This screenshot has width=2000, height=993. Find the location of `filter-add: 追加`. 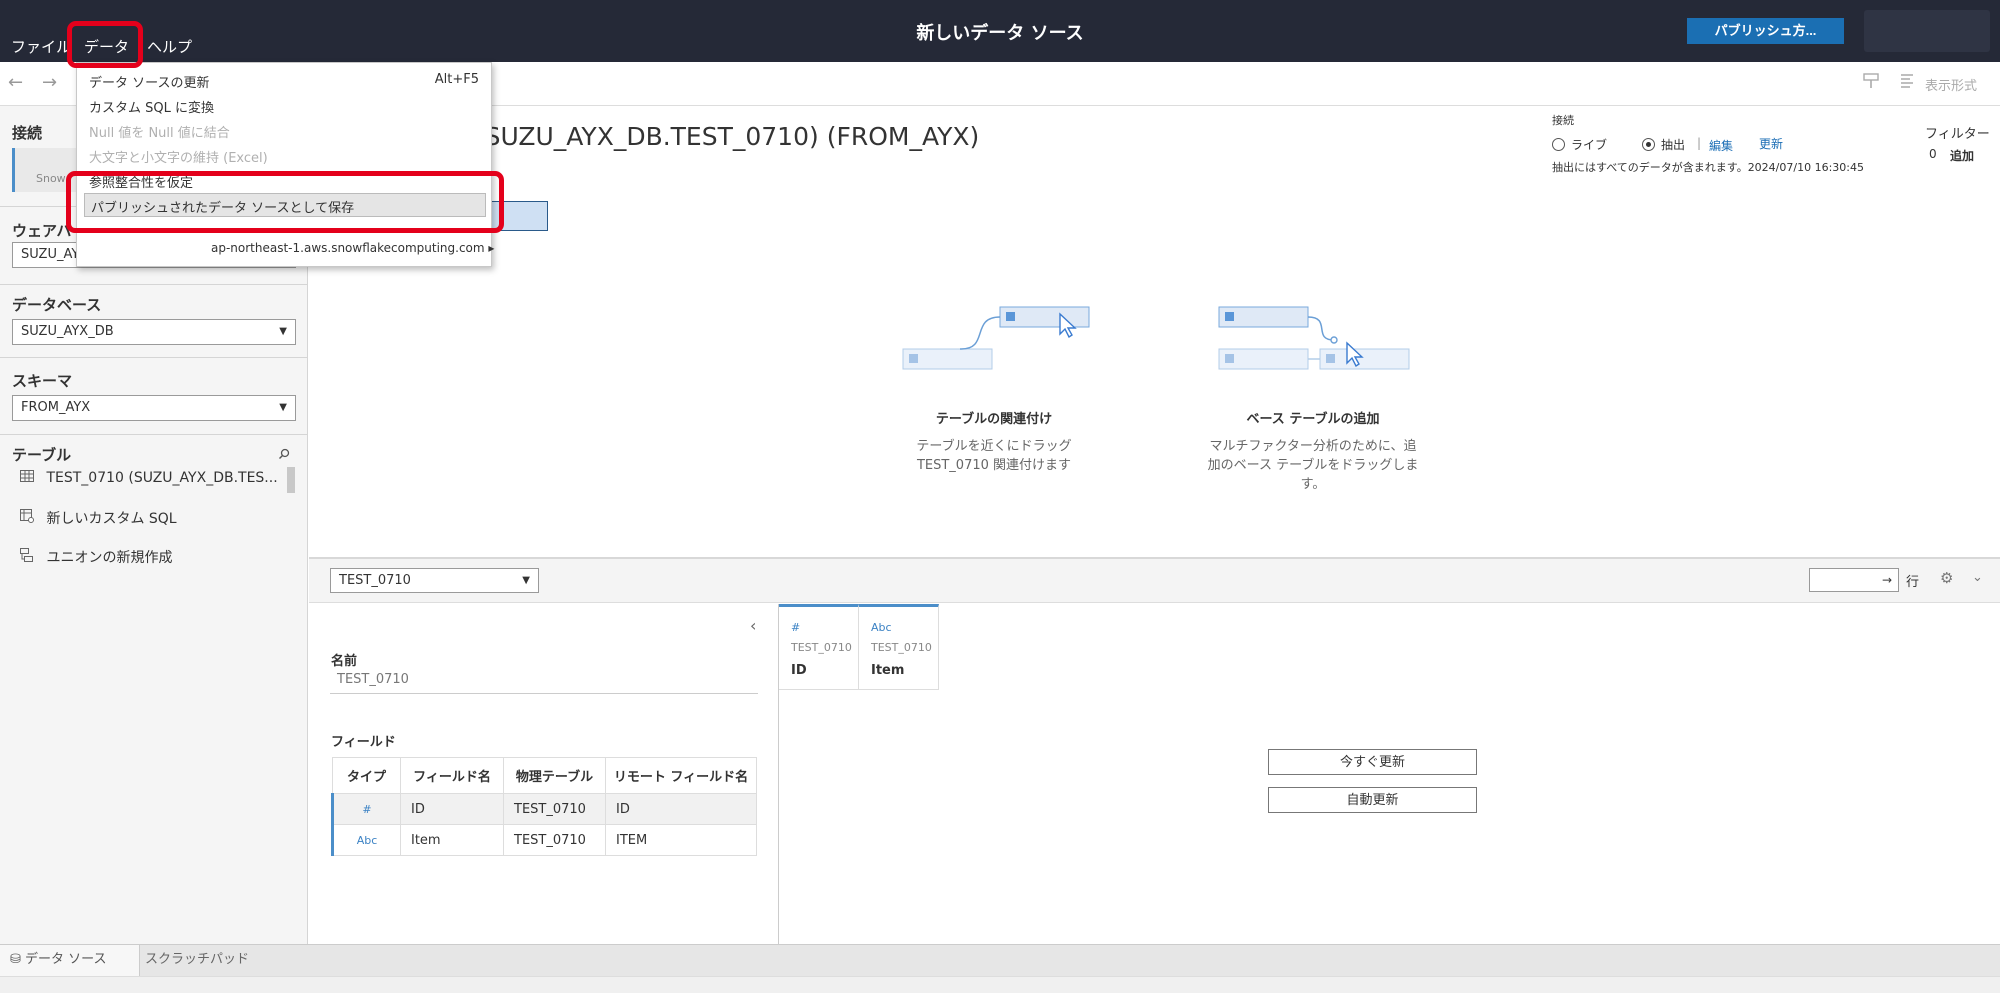

filter-add: 追加 is located at coordinates (1962, 155).